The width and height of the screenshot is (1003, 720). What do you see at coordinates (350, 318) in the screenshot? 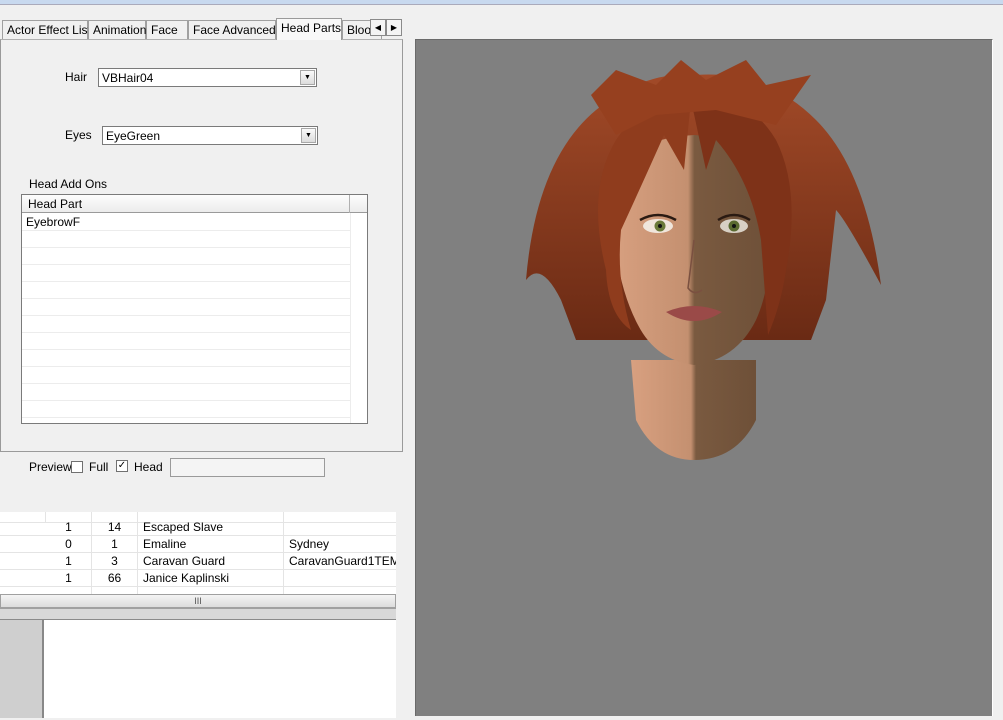
I see `list-divider` at bounding box center [350, 318].